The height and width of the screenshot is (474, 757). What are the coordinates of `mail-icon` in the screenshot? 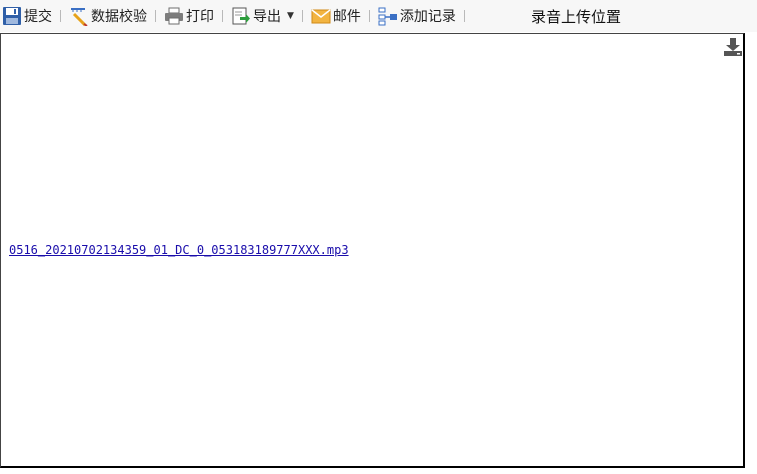 It's located at (321, 16).